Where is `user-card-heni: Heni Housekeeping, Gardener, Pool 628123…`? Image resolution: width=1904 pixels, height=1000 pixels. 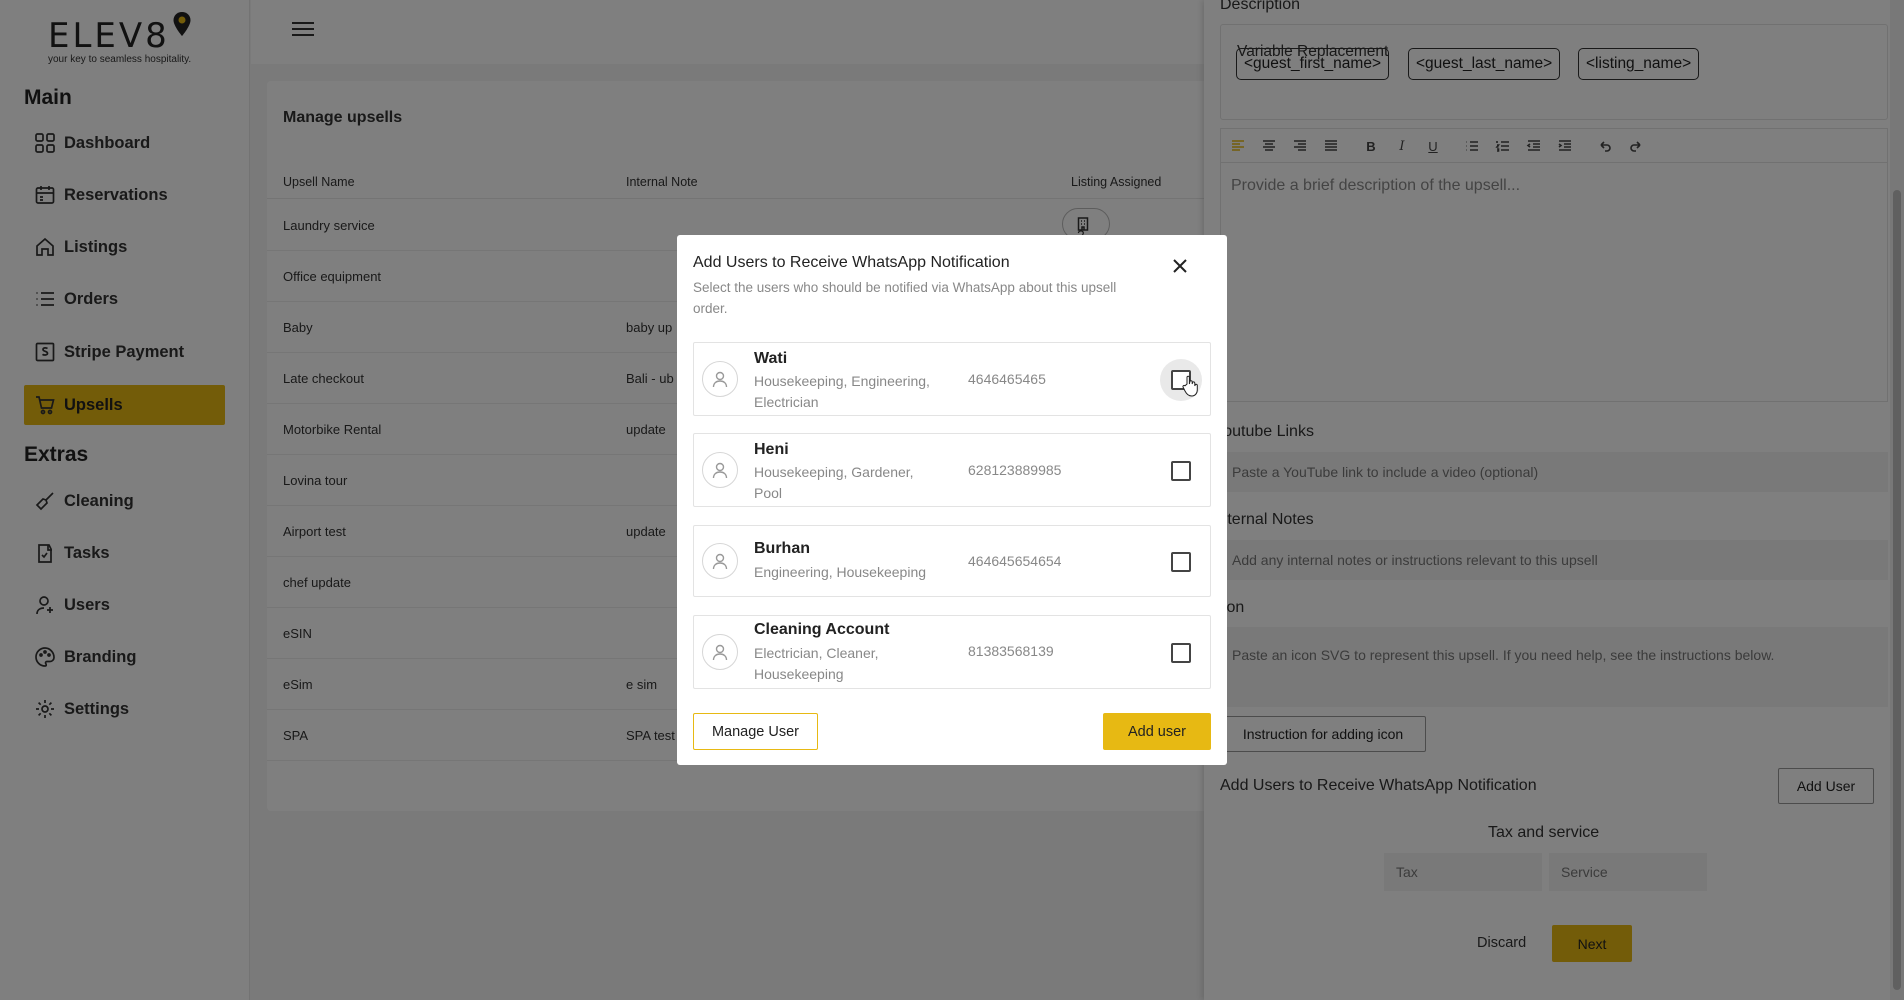
user-card-heni: Heni Housekeeping, Gardener, Pool 628123… is located at coordinates (952, 470).